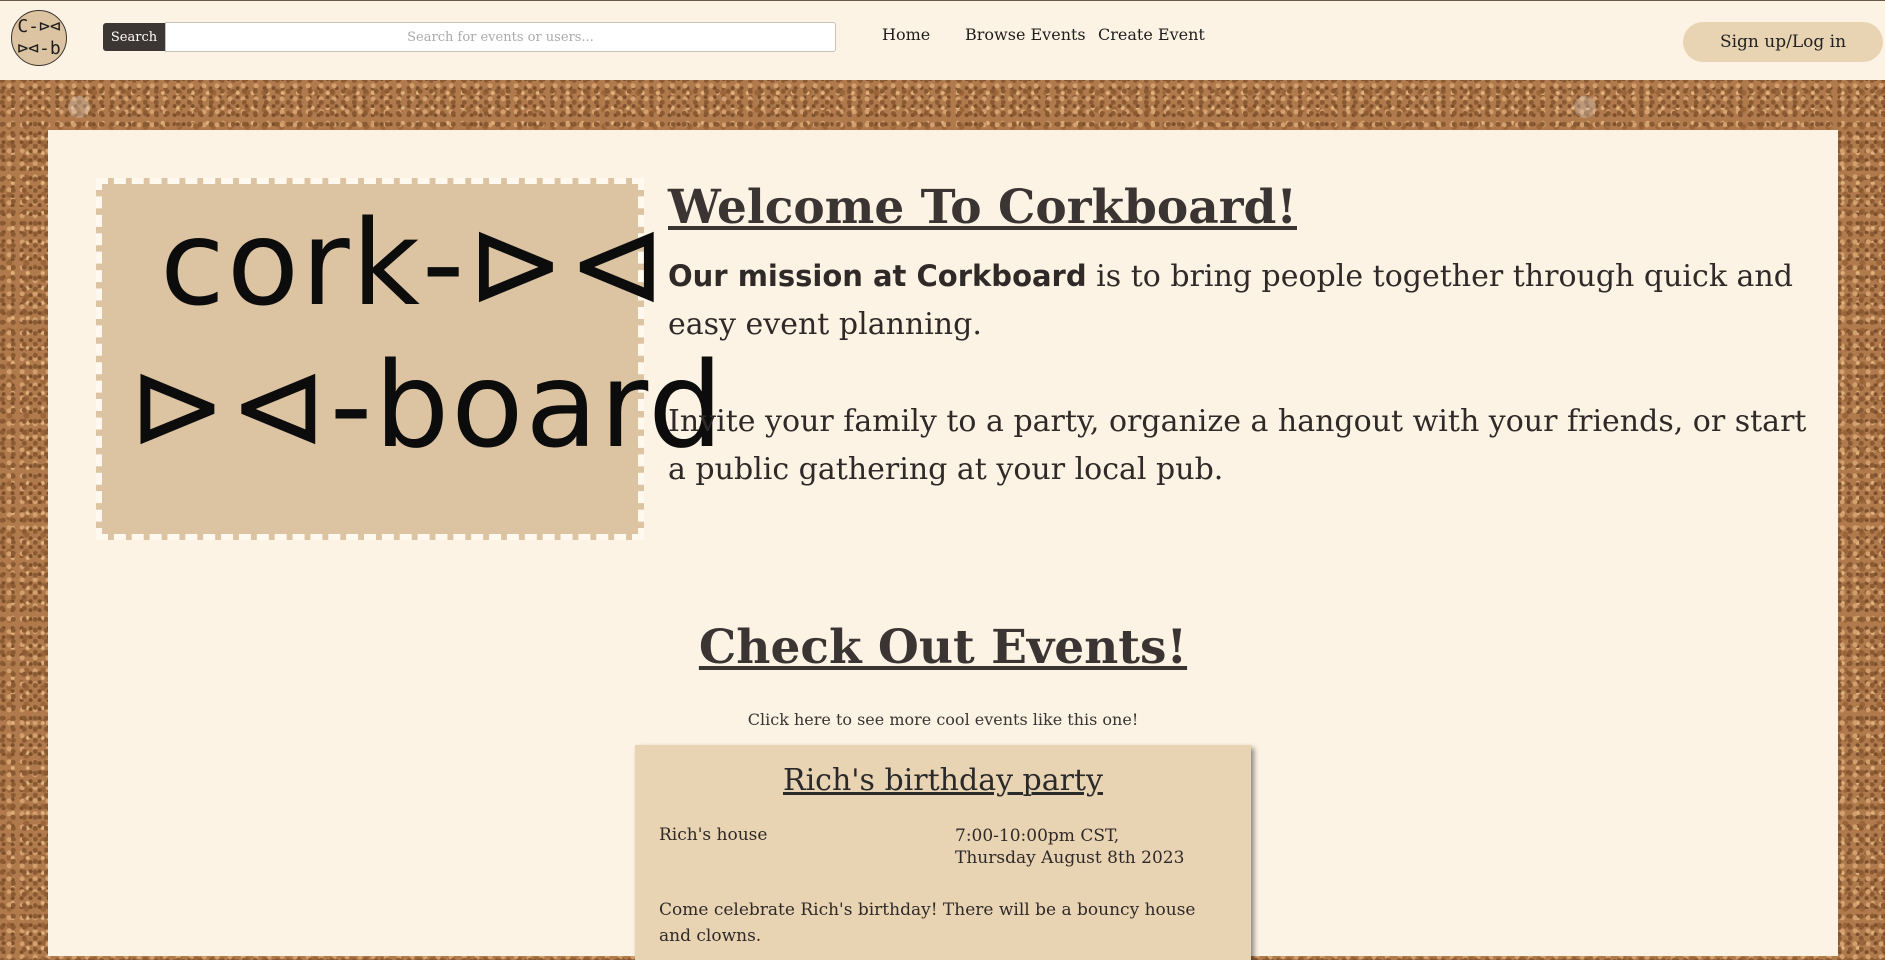 The height and width of the screenshot is (960, 1885). What do you see at coordinates (982, 207) in the screenshot?
I see `page-title: Welcome To Corkboard!` at bounding box center [982, 207].